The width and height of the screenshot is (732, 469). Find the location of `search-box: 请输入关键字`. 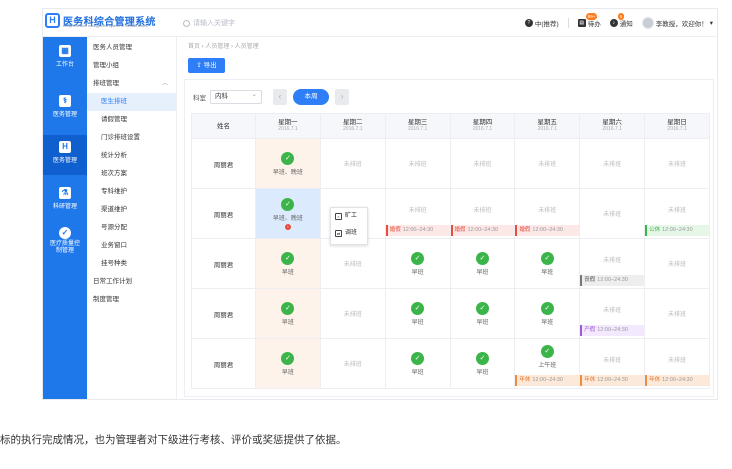

search-box: 请输入关键字 is located at coordinates (278, 23).